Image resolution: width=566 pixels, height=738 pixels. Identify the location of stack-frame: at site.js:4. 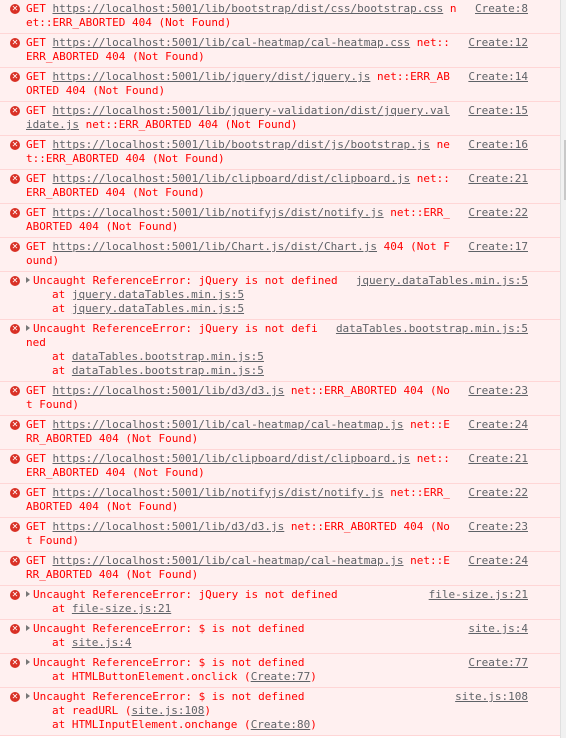
(290, 643).